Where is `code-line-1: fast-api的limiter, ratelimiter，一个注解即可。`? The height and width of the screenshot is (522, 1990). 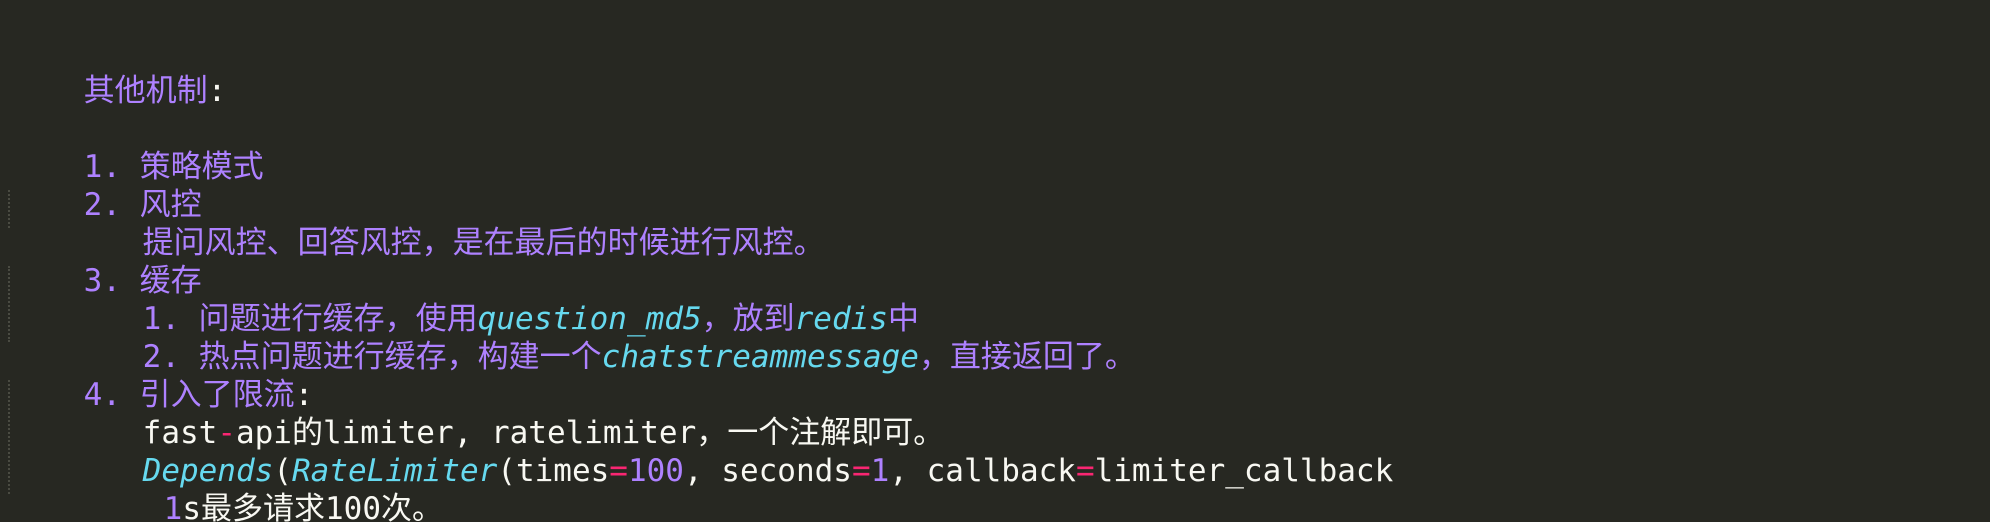
code-line-1: fast-api的limiter, ratelimiter，一个注解即可。 is located at coordinates (506, 413).